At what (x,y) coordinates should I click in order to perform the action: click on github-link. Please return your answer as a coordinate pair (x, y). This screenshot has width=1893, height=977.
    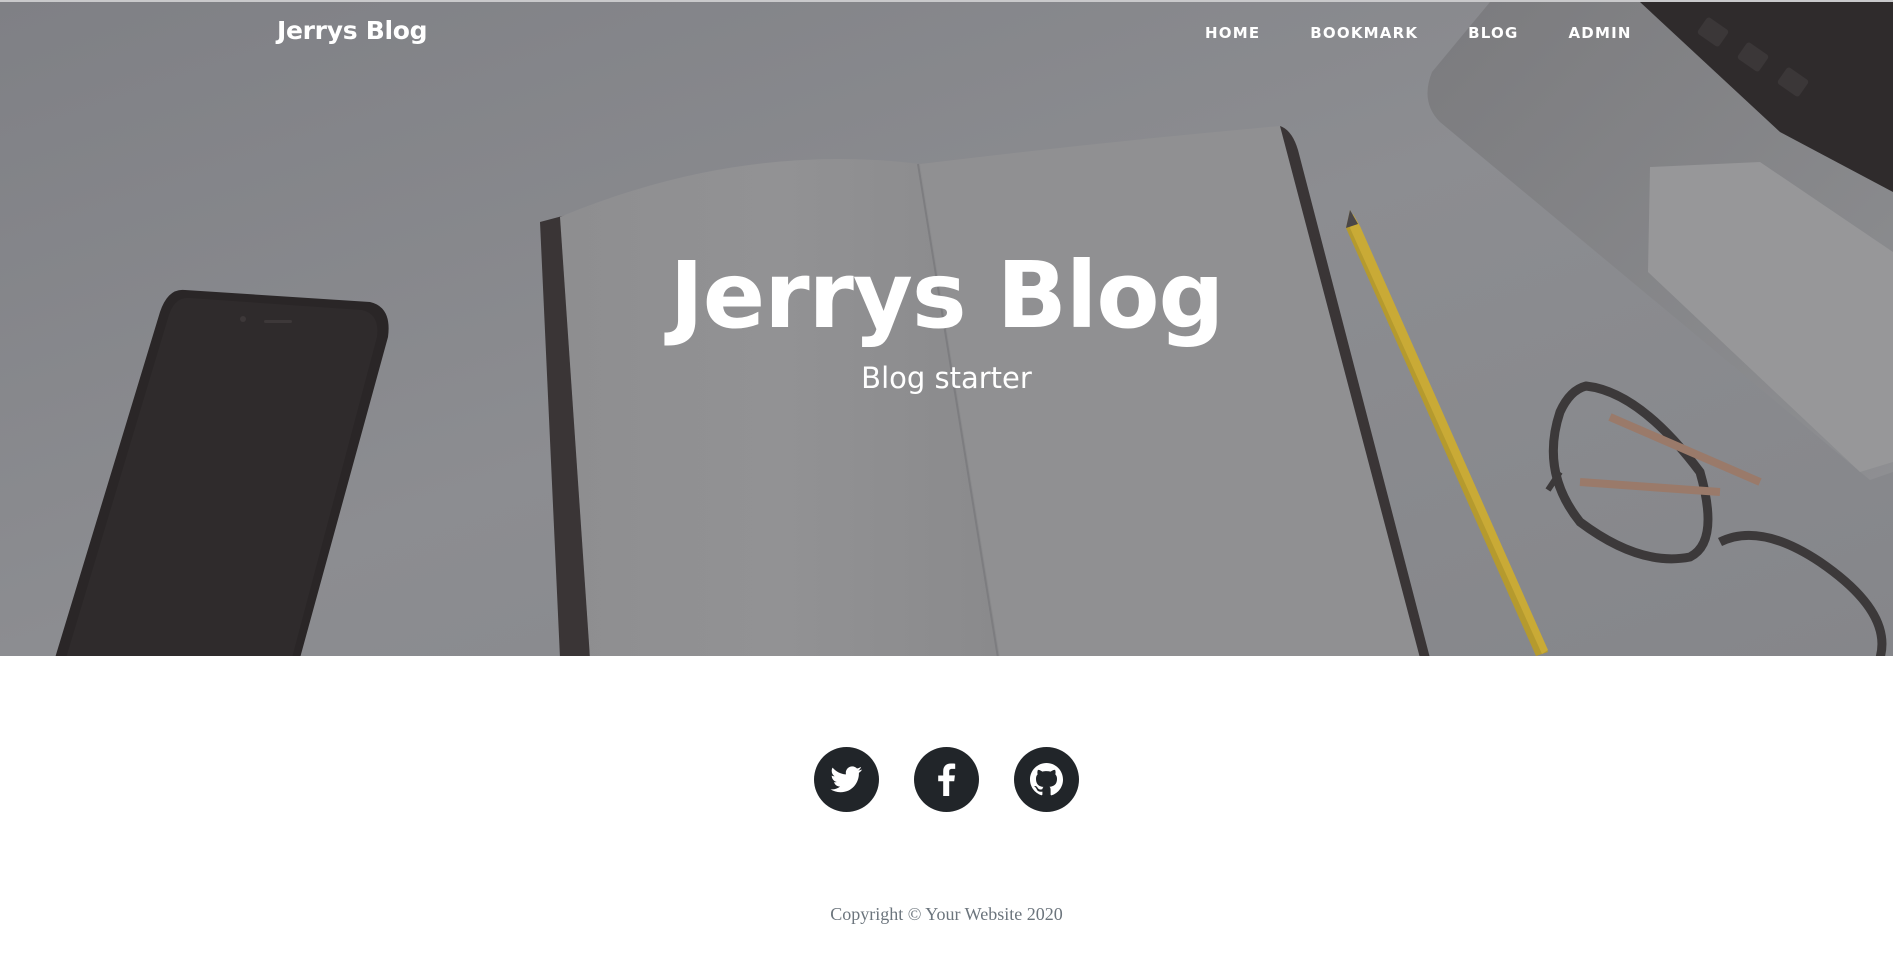
    Looking at the image, I should click on (1046, 779).